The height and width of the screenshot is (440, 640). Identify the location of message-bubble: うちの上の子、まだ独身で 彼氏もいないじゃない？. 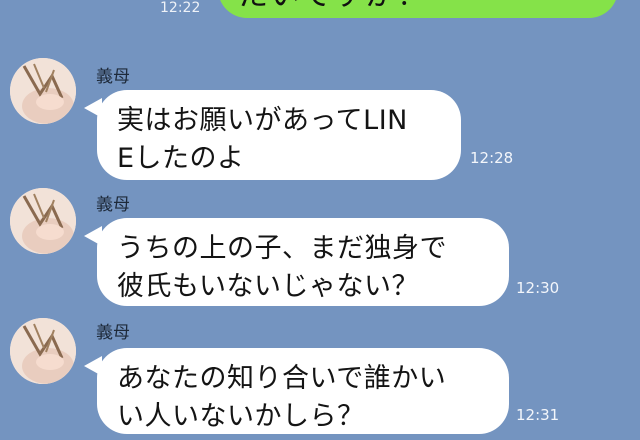
(303, 262).